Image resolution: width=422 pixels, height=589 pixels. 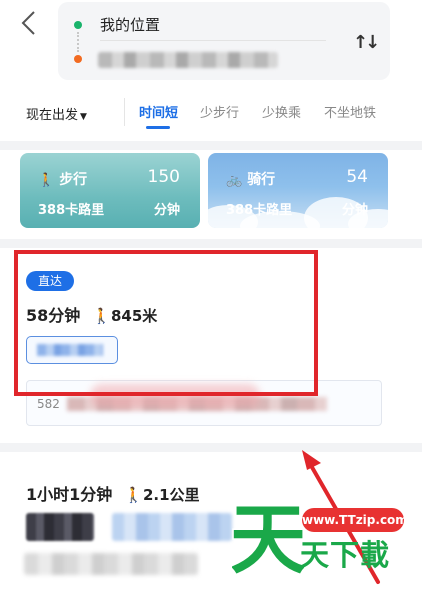 I want to click on watermark-logo-icon: 天, so click(x=268, y=537).